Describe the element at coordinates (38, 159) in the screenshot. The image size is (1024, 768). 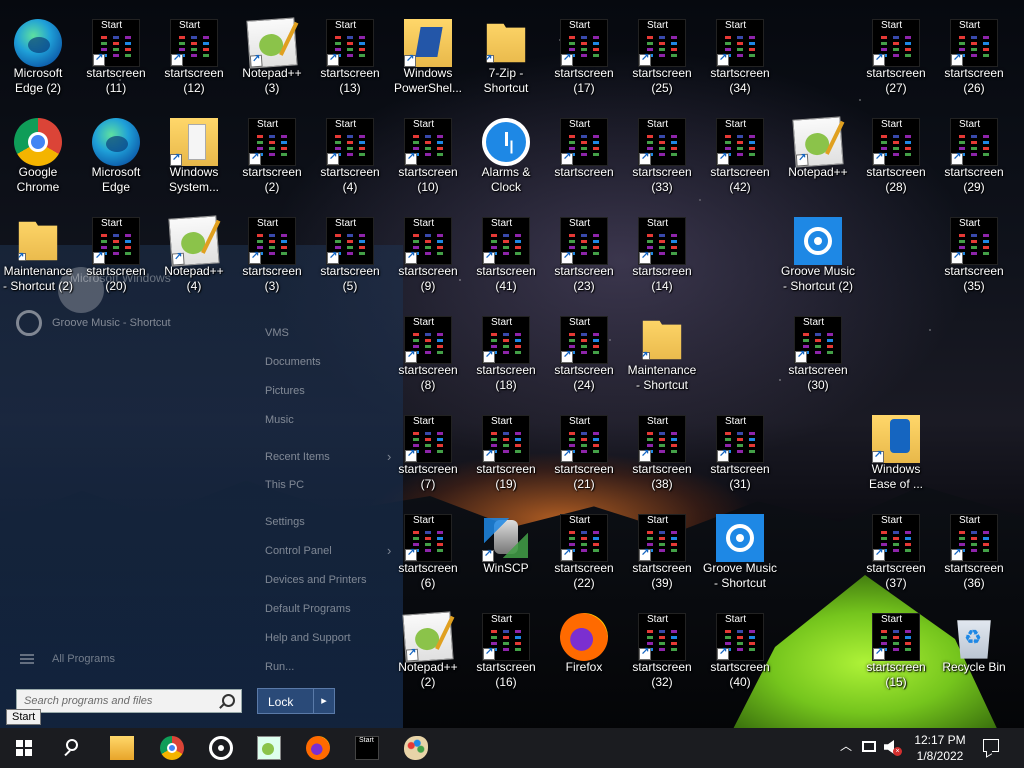
I see `desktop-icon: Google Chrome` at that location.